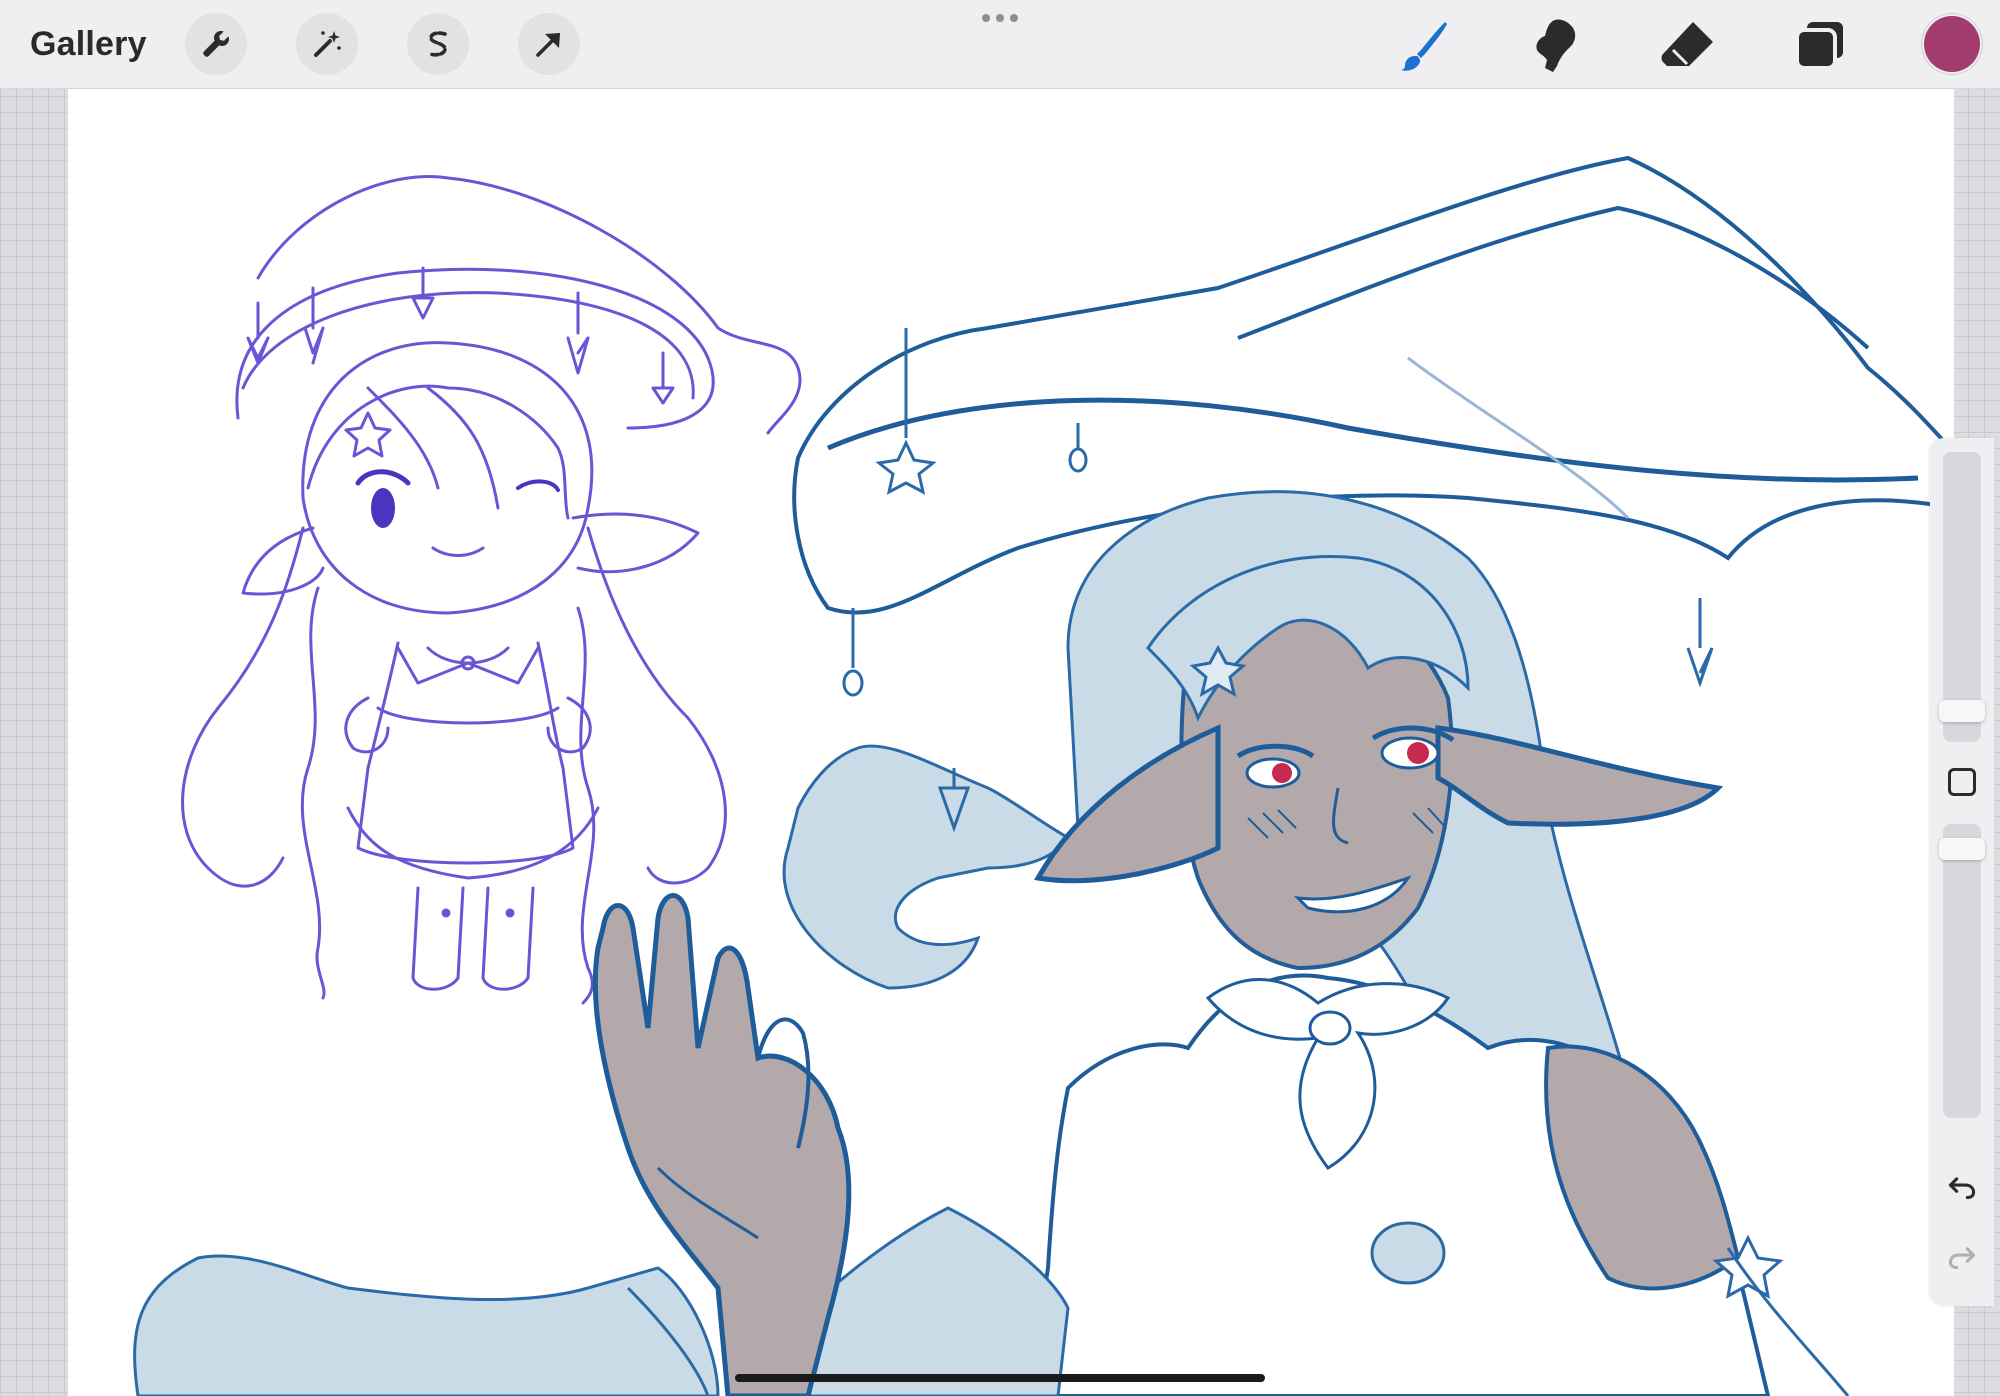 The image size is (2000, 1396). Describe the element at coordinates (1962, 782) in the screenshot. I see `modify-button` at that location.